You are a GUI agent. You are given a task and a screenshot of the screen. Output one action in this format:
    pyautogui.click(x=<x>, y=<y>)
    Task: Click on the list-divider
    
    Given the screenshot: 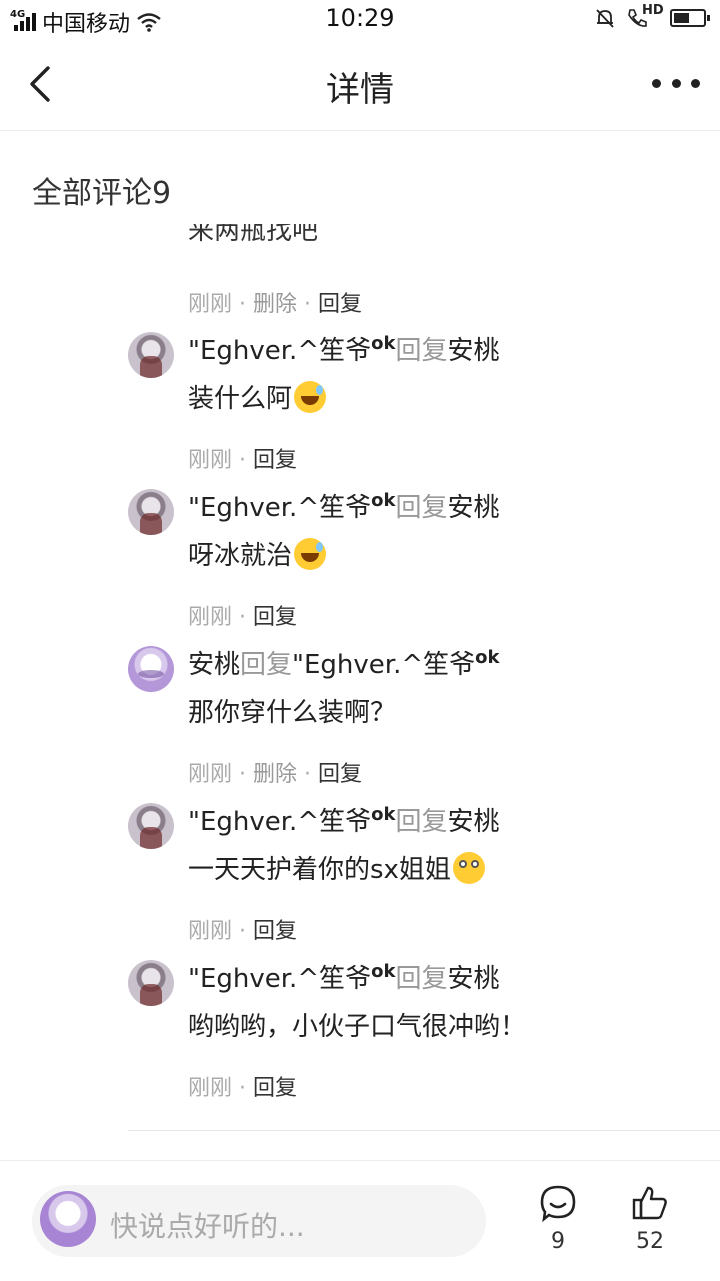 What is the action you would take?
    pyautogui.click(x=424, y=1130)
    